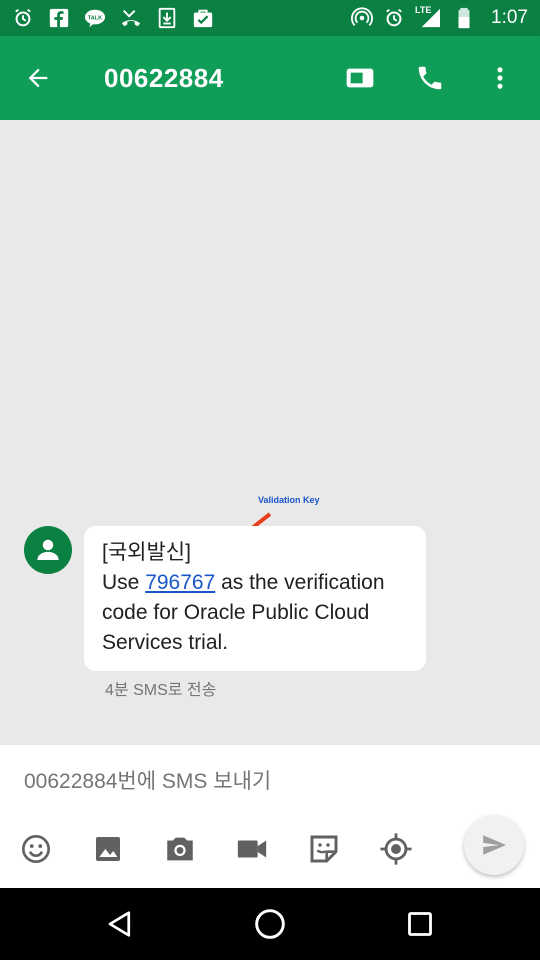 Image resolution: width=540 pixels, height=960 pixels. I want to click on send-button, so click(494, 845).